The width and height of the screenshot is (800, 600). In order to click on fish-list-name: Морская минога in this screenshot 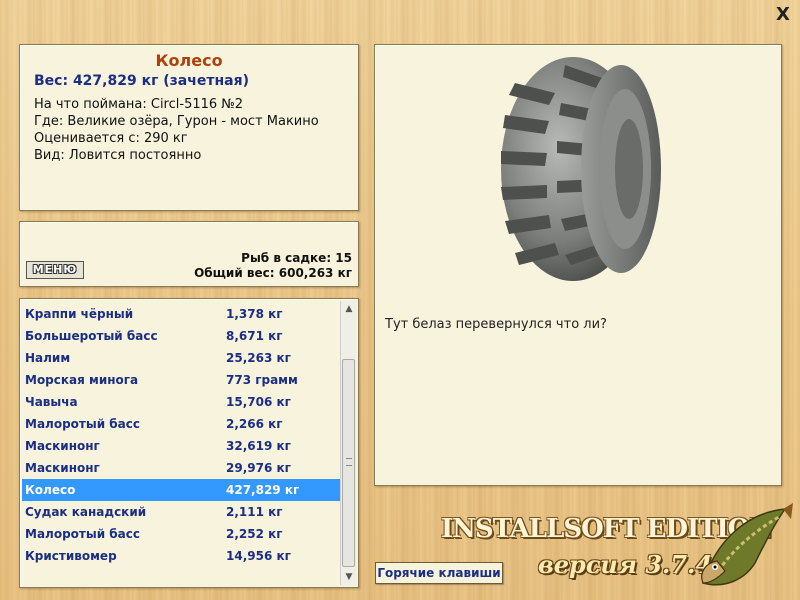, I will do `click(82, 380)`.